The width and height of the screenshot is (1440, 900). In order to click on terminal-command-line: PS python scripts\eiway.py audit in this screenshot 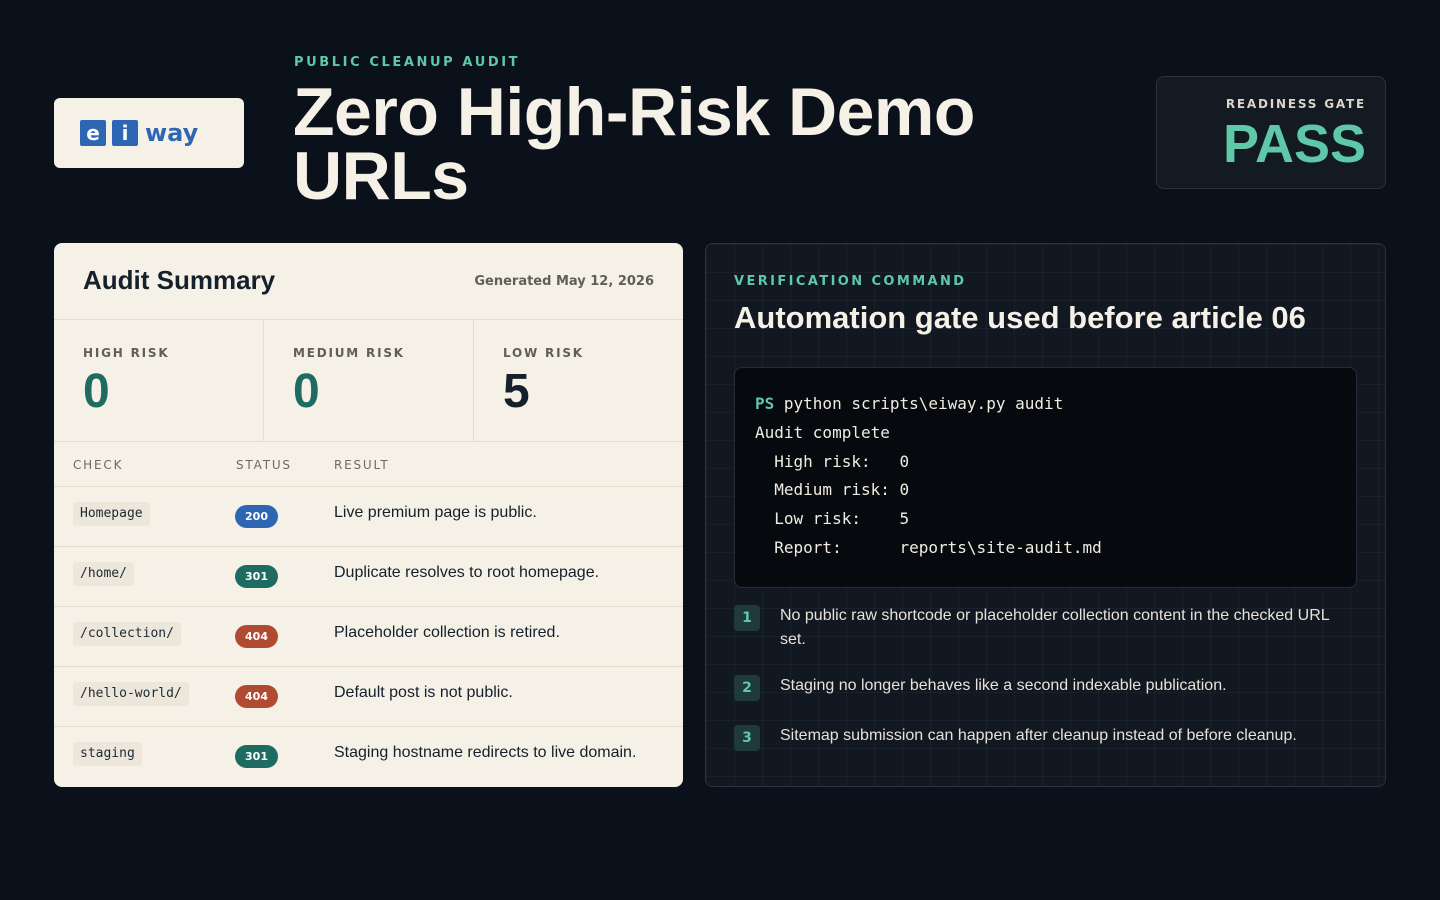, I will do `click(1055, 404)`.